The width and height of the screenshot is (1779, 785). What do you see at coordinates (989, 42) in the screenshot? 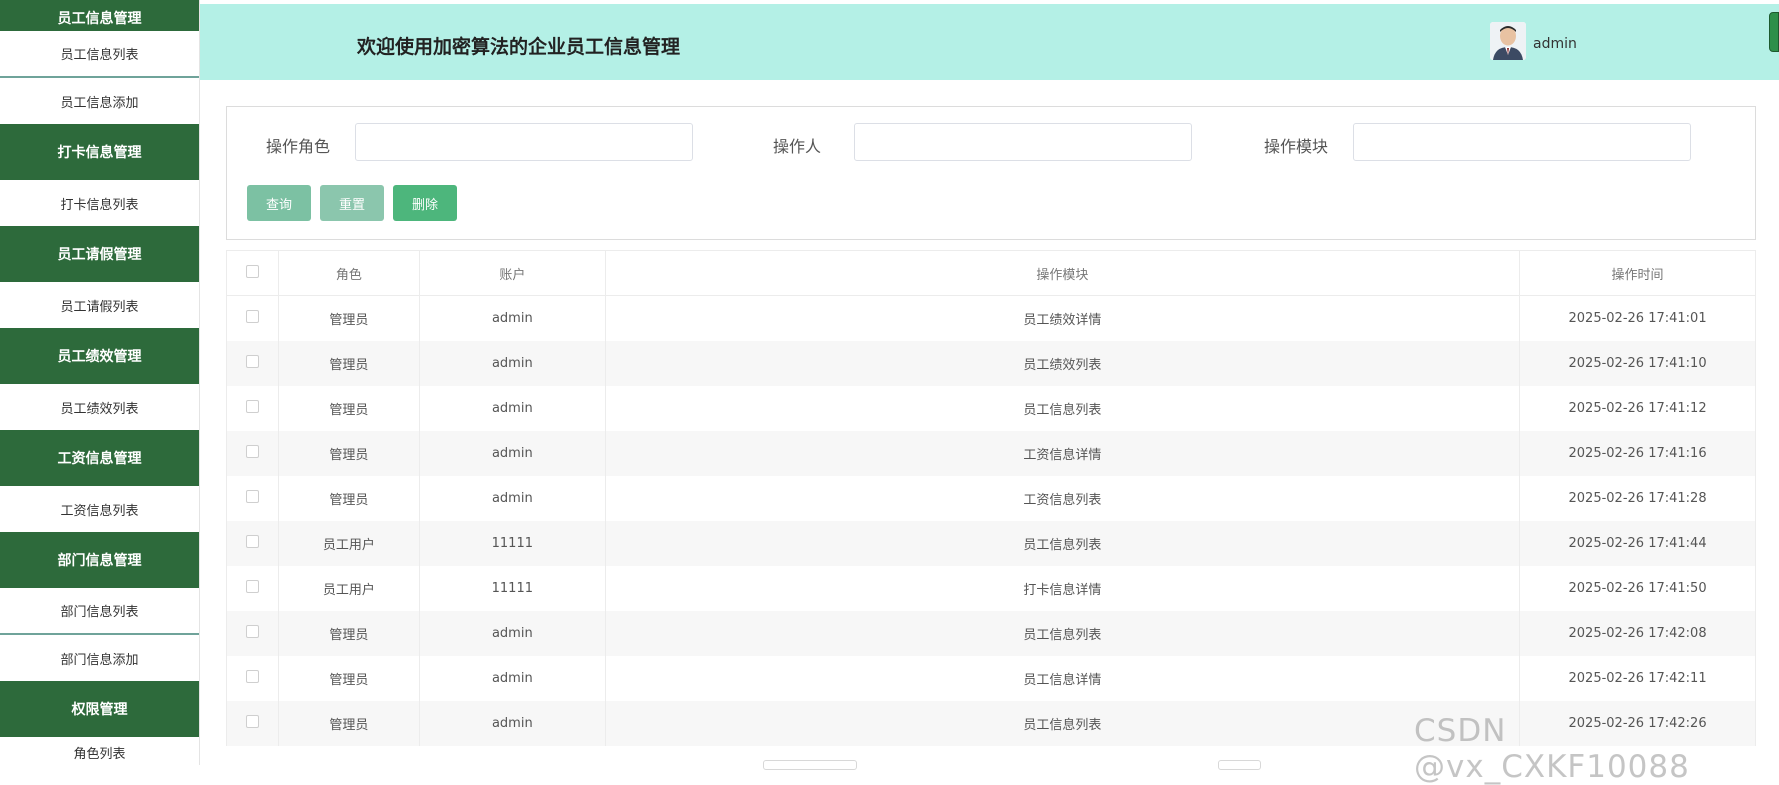
I see `top-header: 欢迎使用加密算法的企业员工信息管理 admin` at bounding box center [989, 42].